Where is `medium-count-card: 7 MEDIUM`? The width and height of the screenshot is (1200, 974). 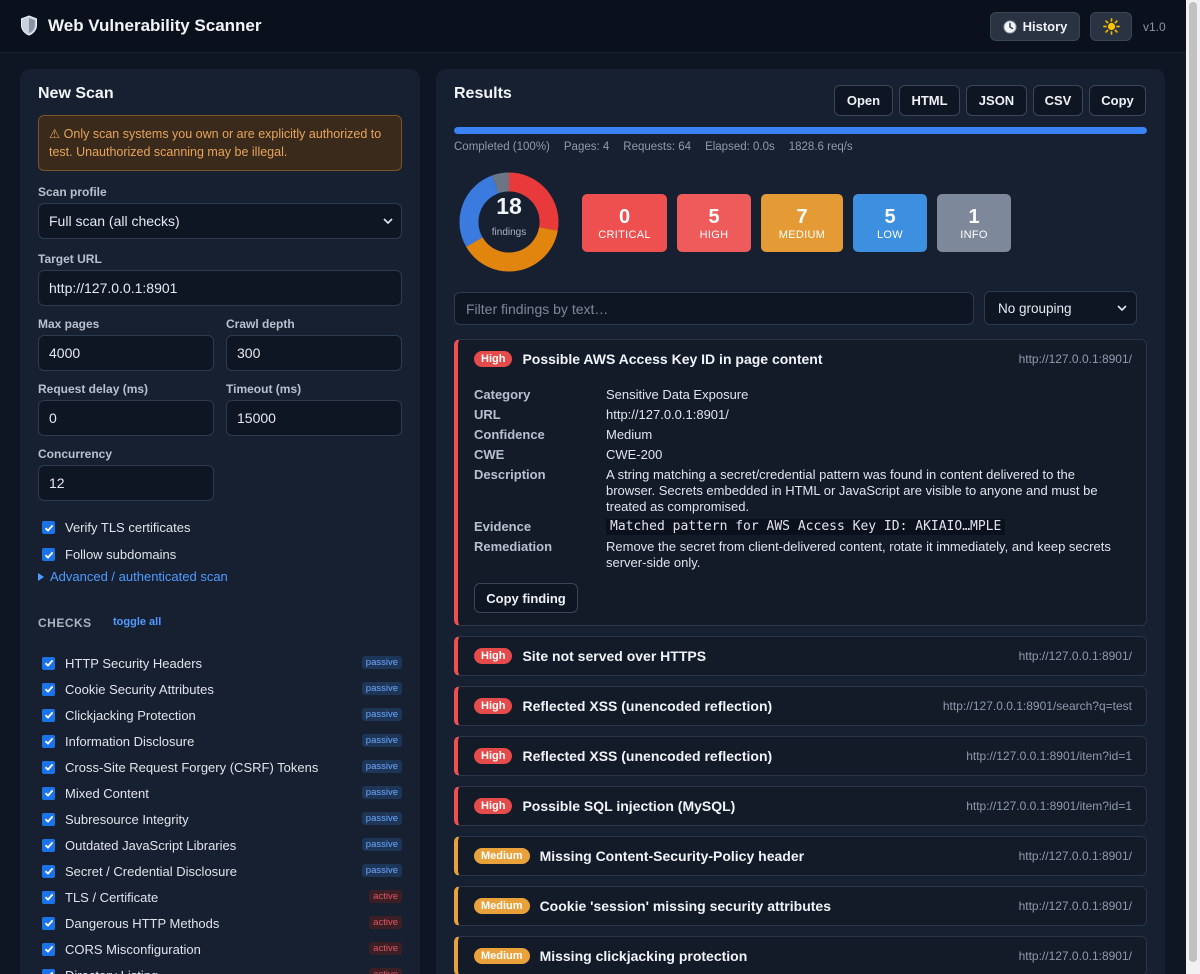 medium-count-card: 7 MEDIUM is located at coordinates (802, 223).